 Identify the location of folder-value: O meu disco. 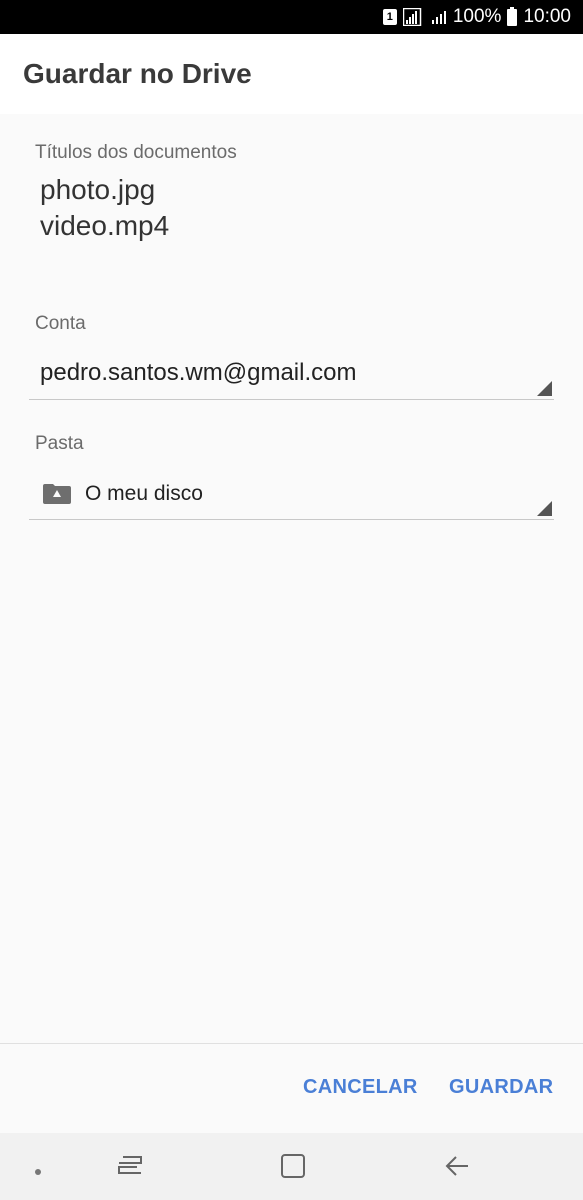
(144, 493).